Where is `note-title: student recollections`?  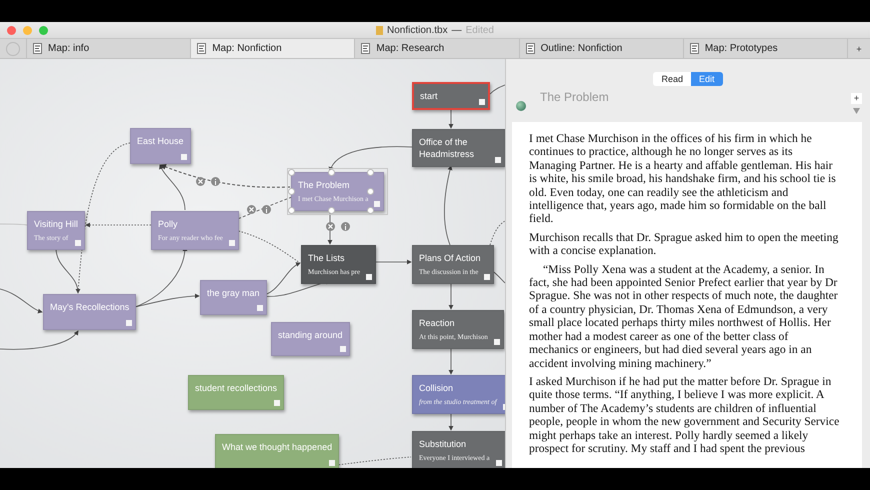
note-title: student recollections is located at coordinates (236, 388).